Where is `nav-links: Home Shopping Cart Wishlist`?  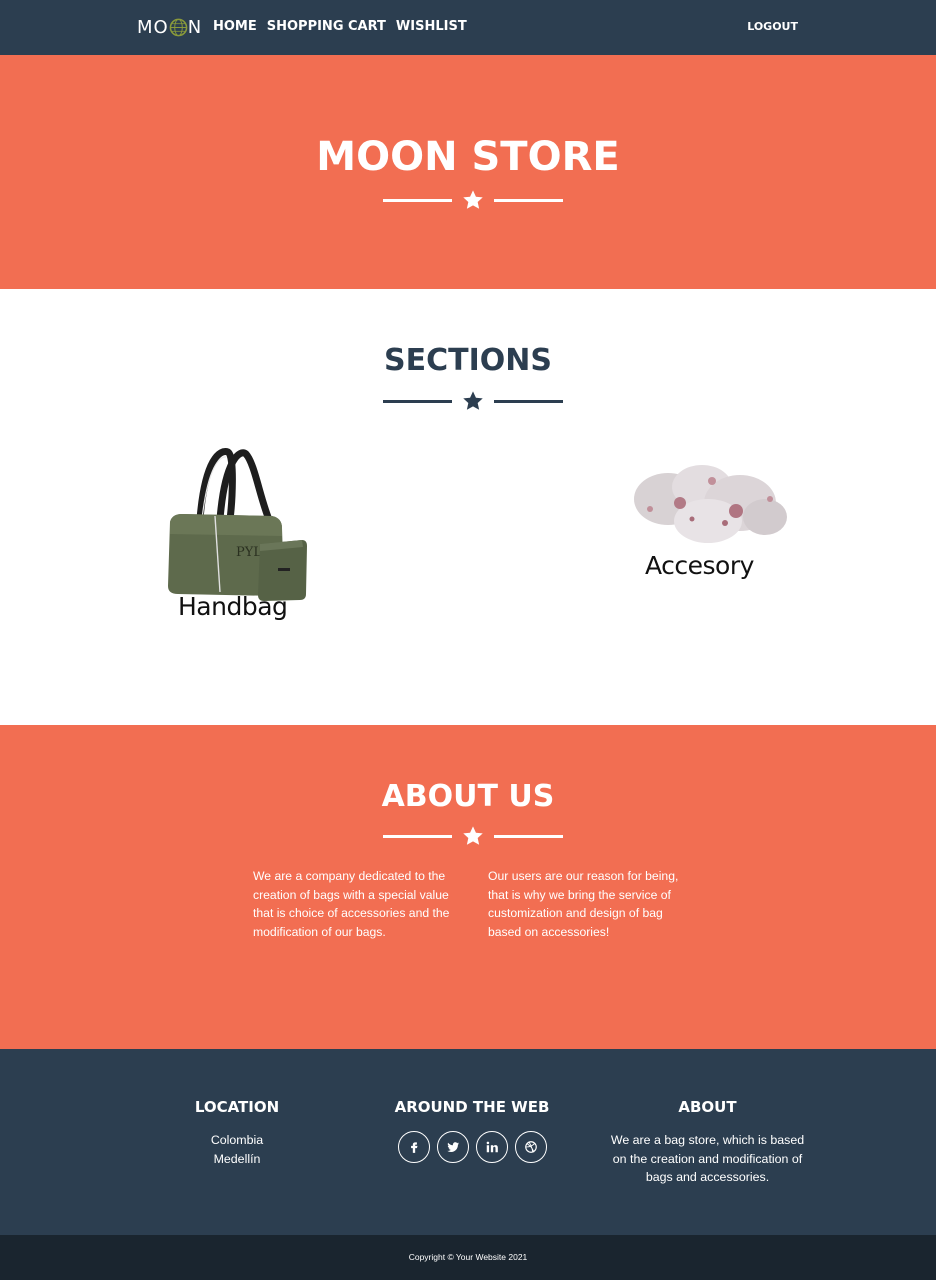
nav-links: Home Shopping Cart Wishlist is located at coordinates (340, 27).